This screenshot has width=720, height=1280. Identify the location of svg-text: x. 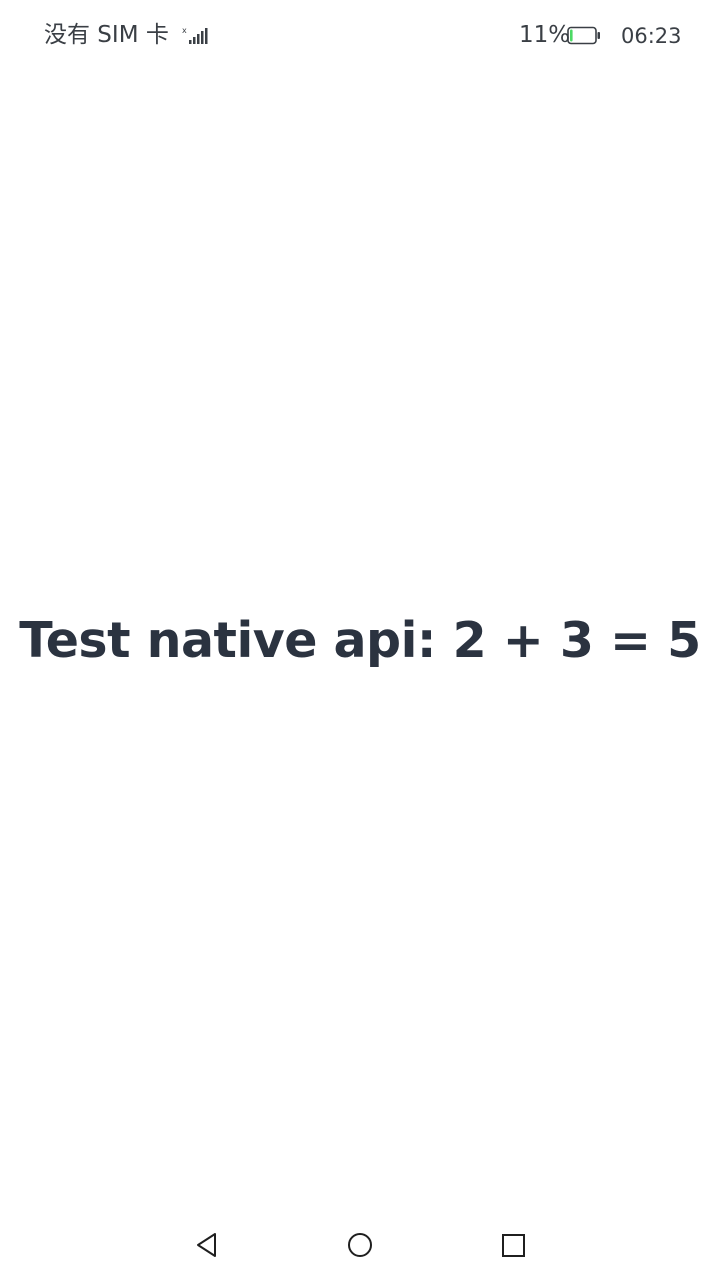
(184, 30).